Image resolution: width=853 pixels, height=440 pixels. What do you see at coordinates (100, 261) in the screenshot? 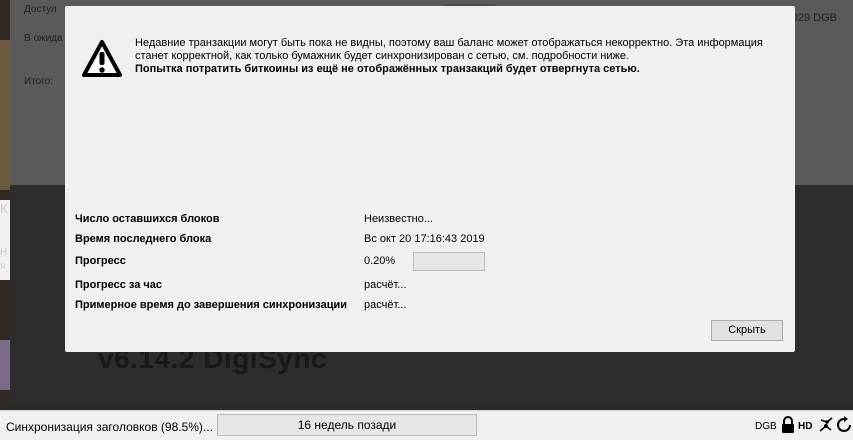
I see `row-label: Прогресс` at bounding box center [100, 261].